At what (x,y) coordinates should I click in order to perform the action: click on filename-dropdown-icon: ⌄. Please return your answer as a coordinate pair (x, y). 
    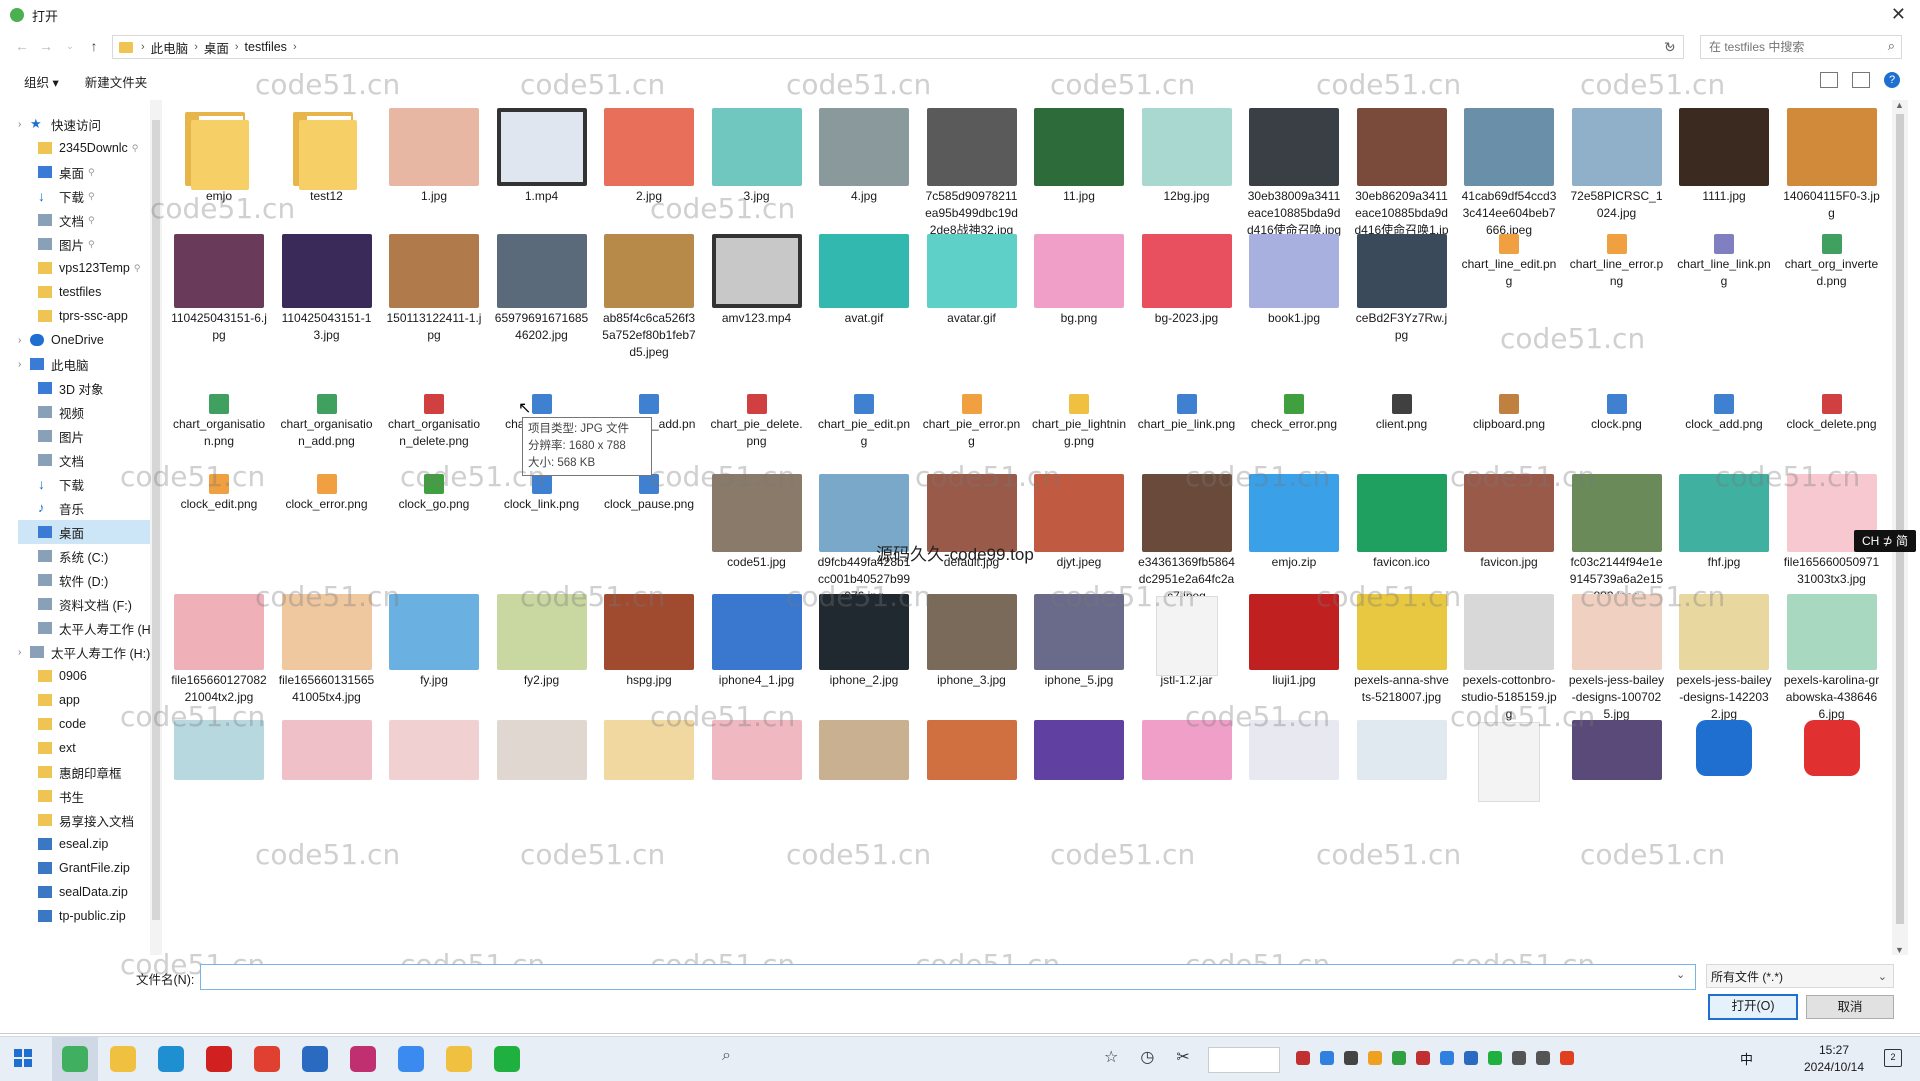
    Looking at the image, I should click on (1680, 974).